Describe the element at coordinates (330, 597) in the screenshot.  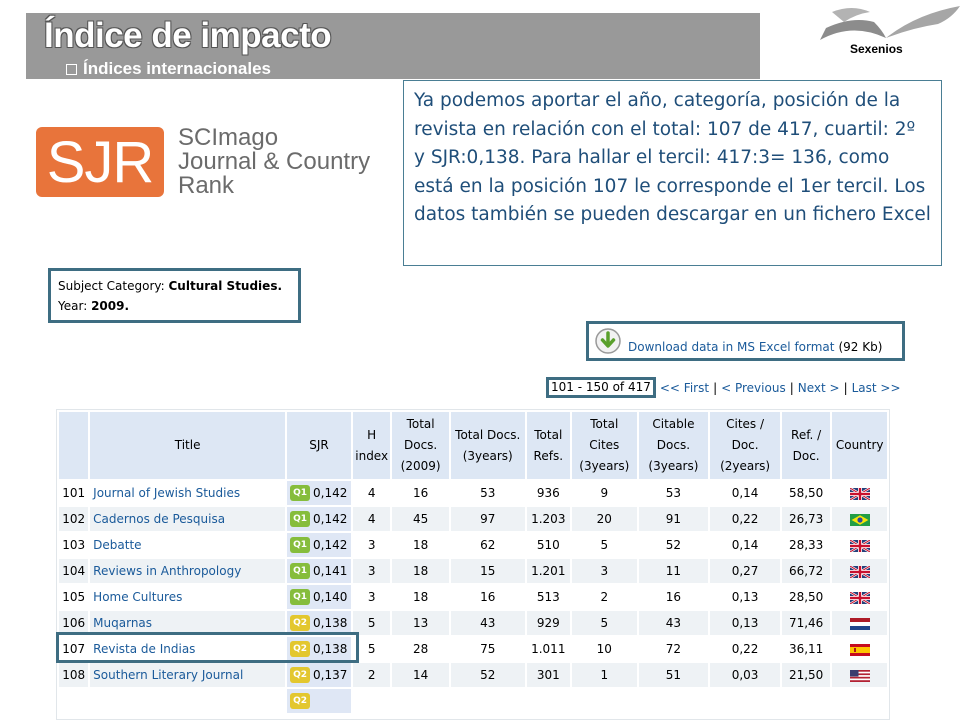
I see `row-sjr-value: 0,140` at that location.